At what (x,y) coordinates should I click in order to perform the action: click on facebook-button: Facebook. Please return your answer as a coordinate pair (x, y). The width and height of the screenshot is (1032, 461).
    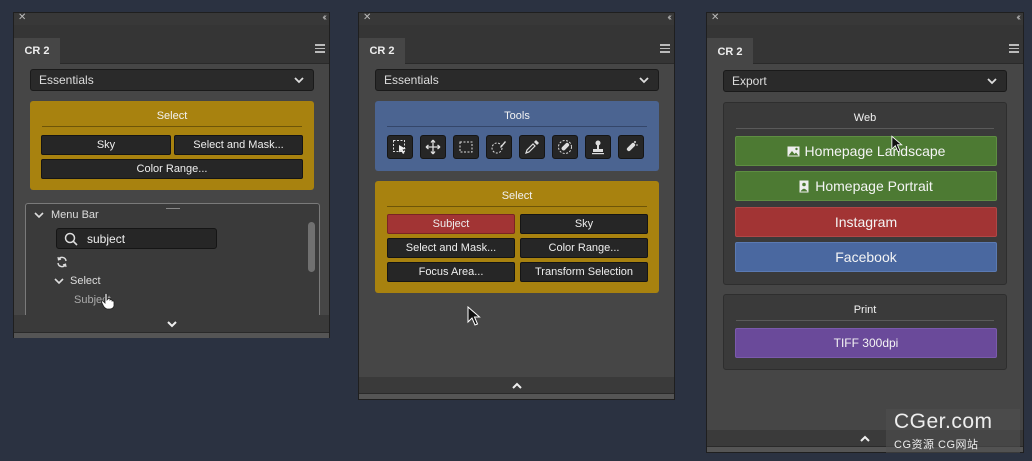
    Looking at the image, I should click on (866, 257).